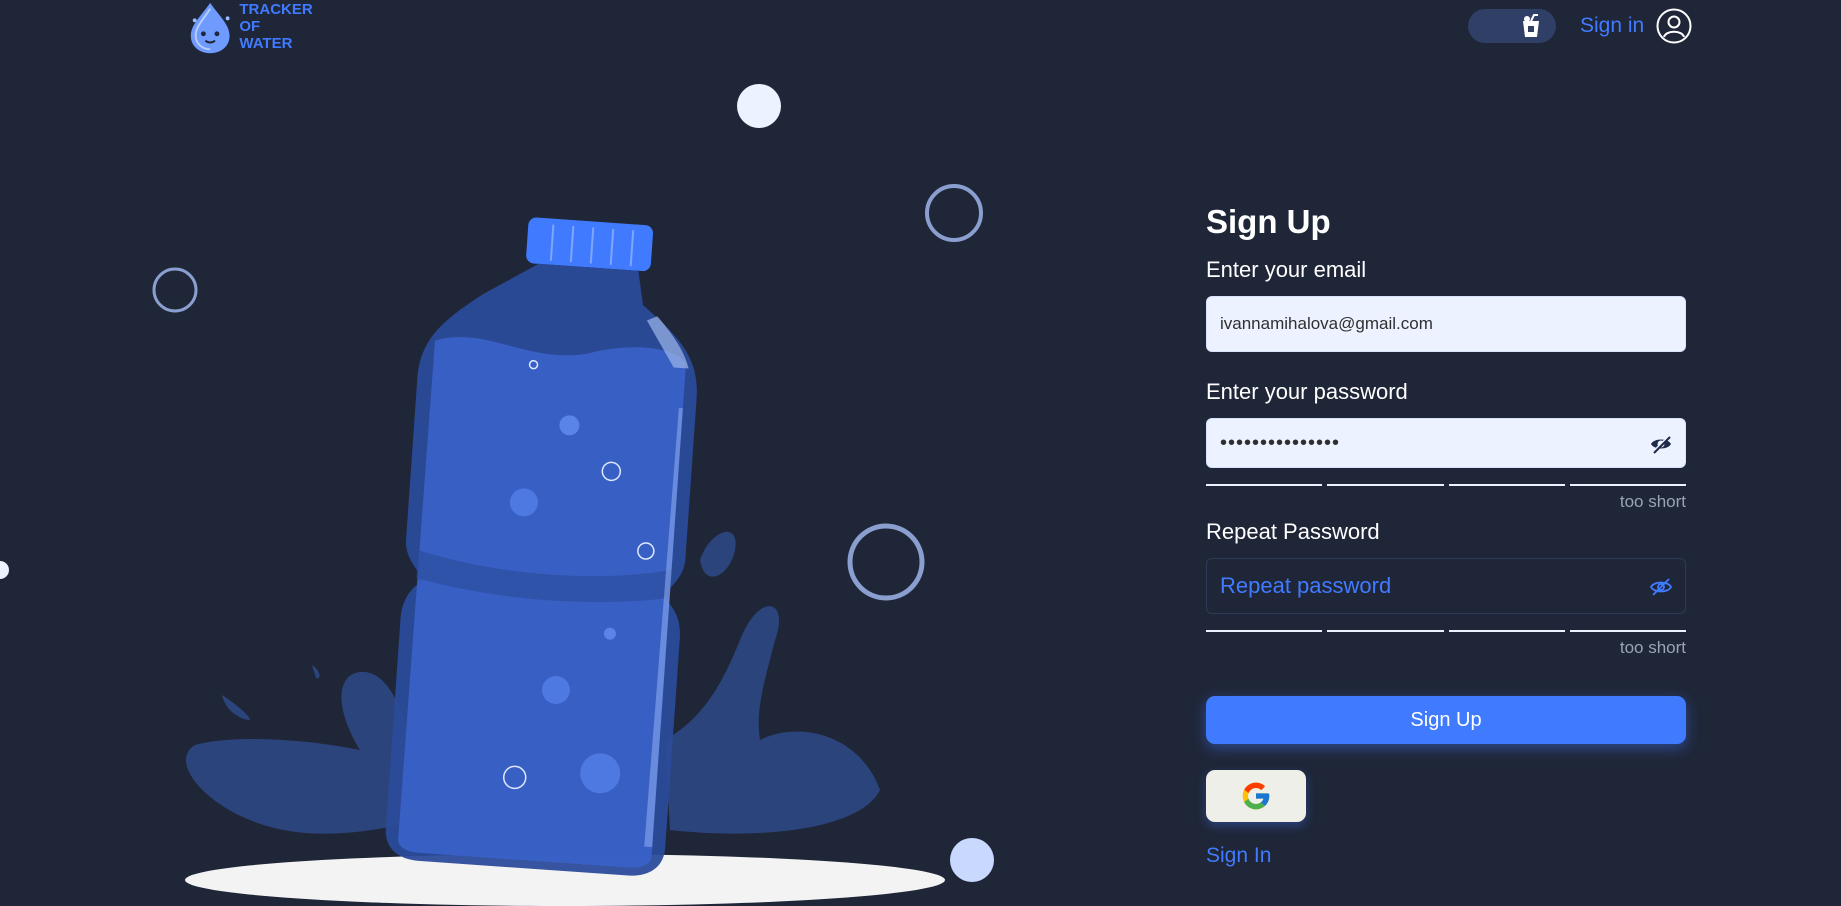 This screenshot has width=1841, height=906. What do you see at coordinates (1512, 26) in the screenshot?
I see `theme-toggle` at bounding box center [1512, 26].